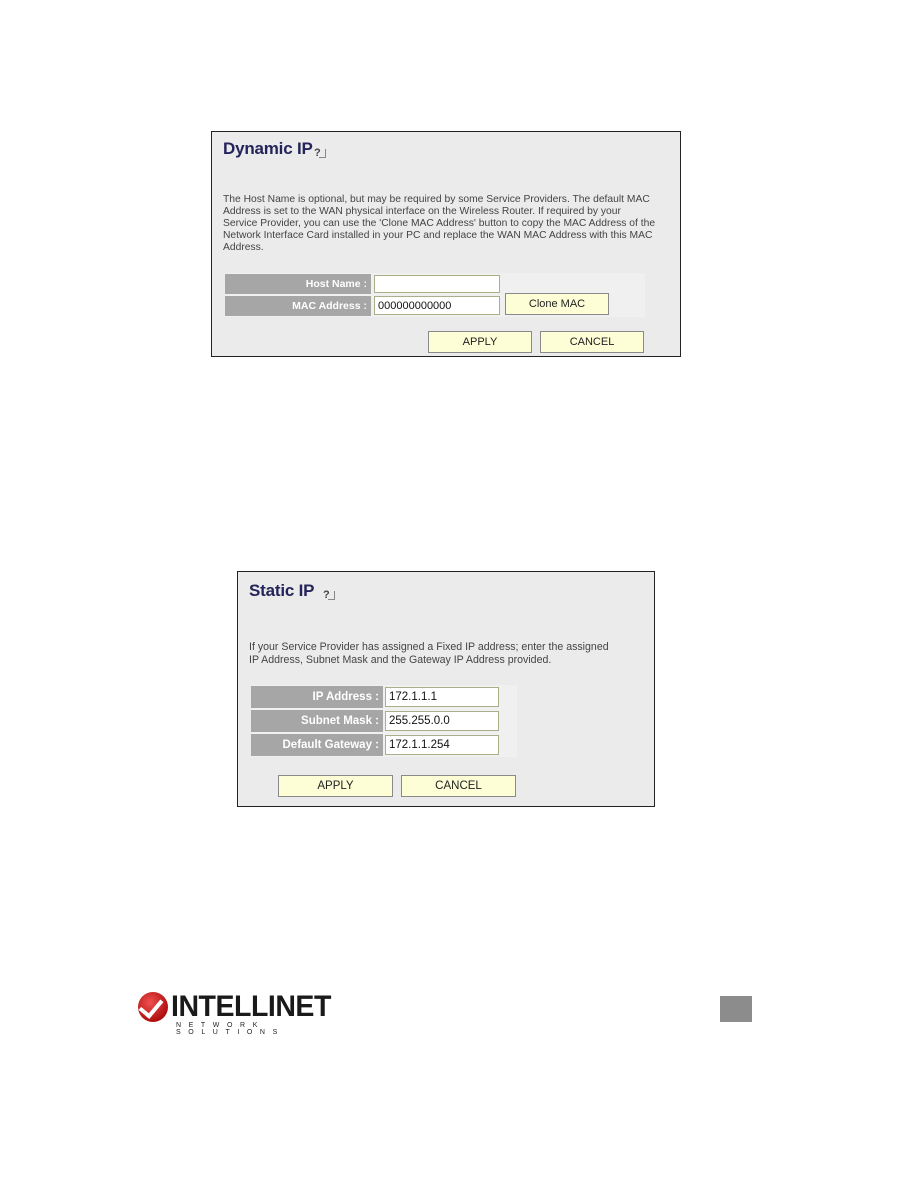 The height and width of the screenshot is (1188, 918). Describe the element at coordinates (282, 590) in the screenshot. I see `static-ip-title: Static IP` at that location.